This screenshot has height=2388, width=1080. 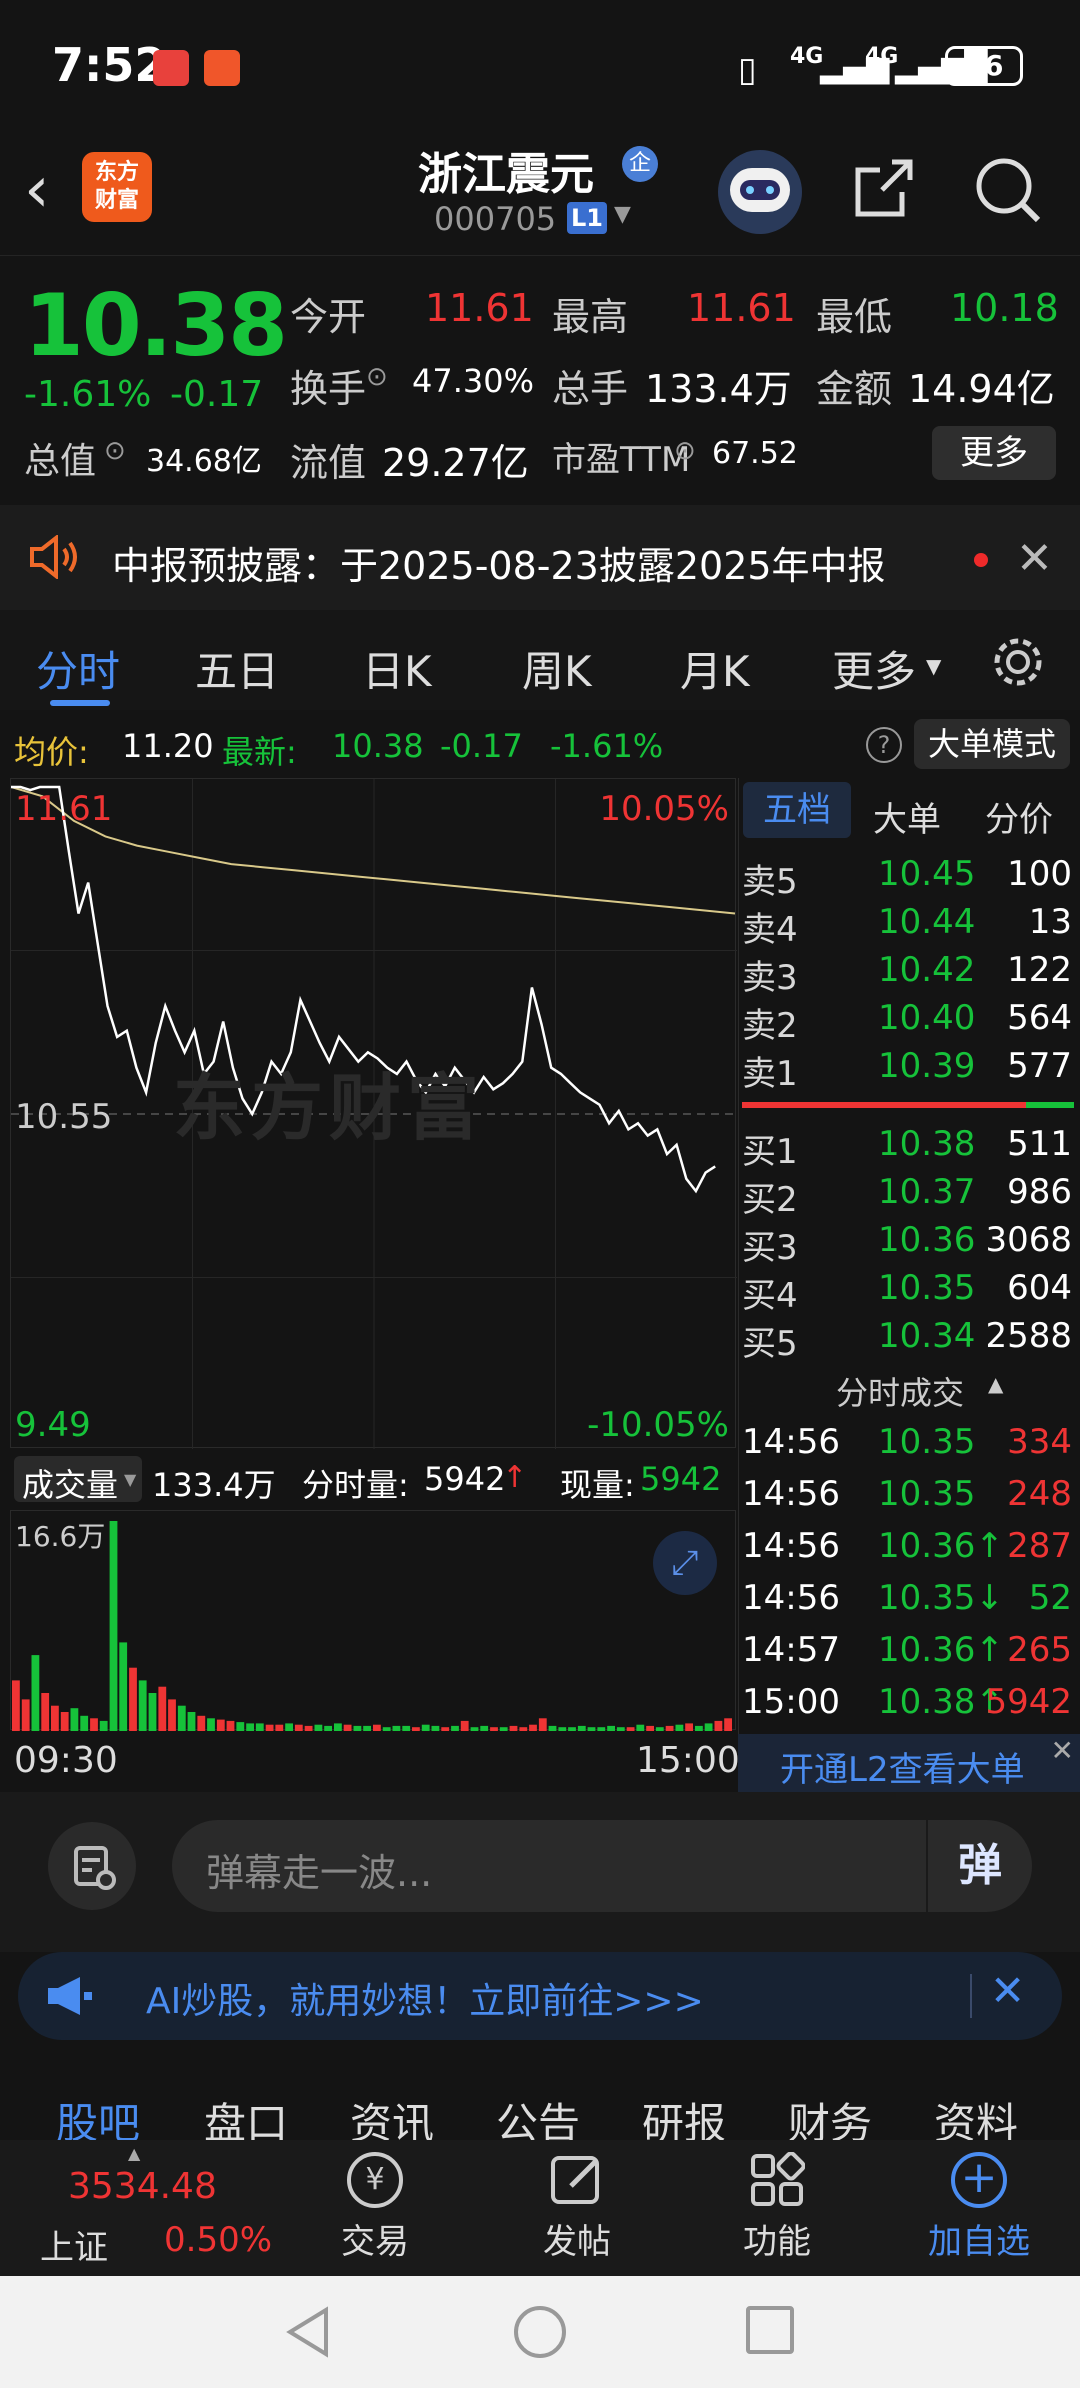 What do you see at coordinates (70, 1998) in the screenshot?
I see `megaphone-icon` at bounding box center [70, 1998].